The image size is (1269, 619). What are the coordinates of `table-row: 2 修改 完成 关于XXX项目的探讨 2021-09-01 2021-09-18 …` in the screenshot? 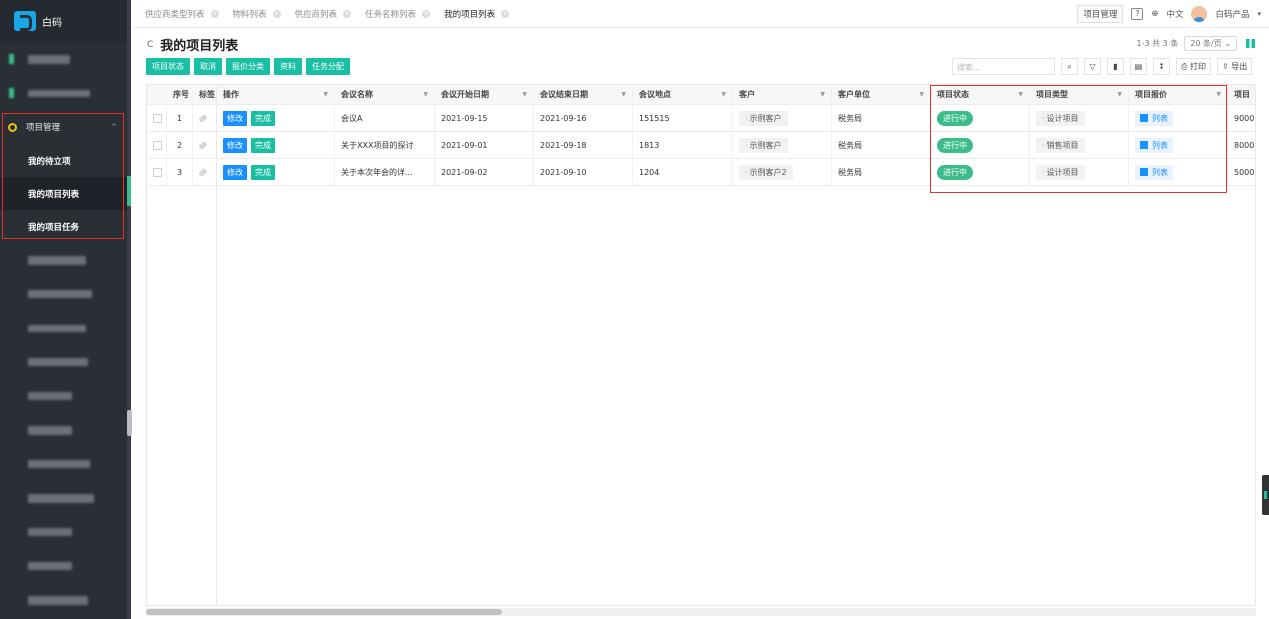 It's located at (701, 145).